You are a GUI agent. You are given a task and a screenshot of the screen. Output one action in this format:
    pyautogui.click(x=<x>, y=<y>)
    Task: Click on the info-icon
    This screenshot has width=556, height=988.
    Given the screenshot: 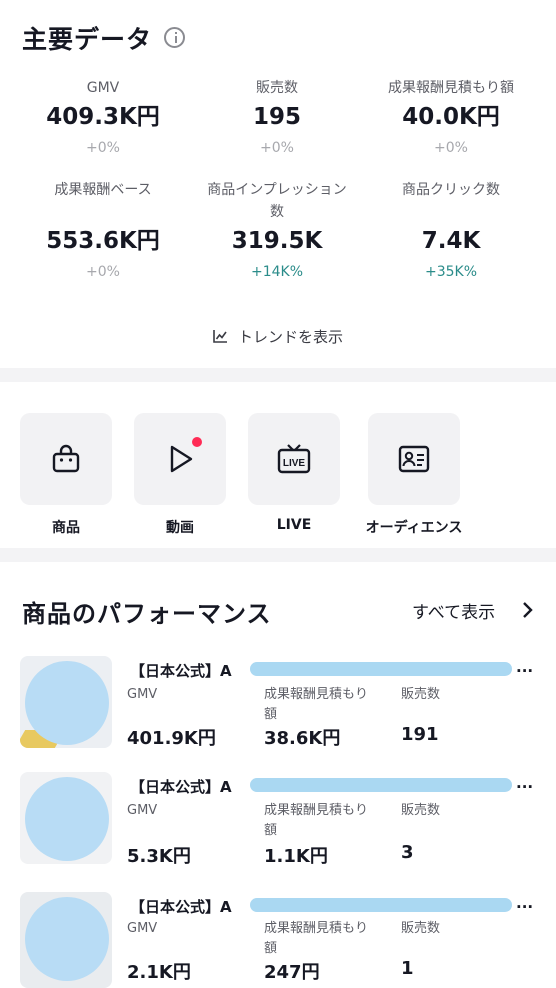 What is the action you would take?
    pyautogui.click(x=174, y=37)
    